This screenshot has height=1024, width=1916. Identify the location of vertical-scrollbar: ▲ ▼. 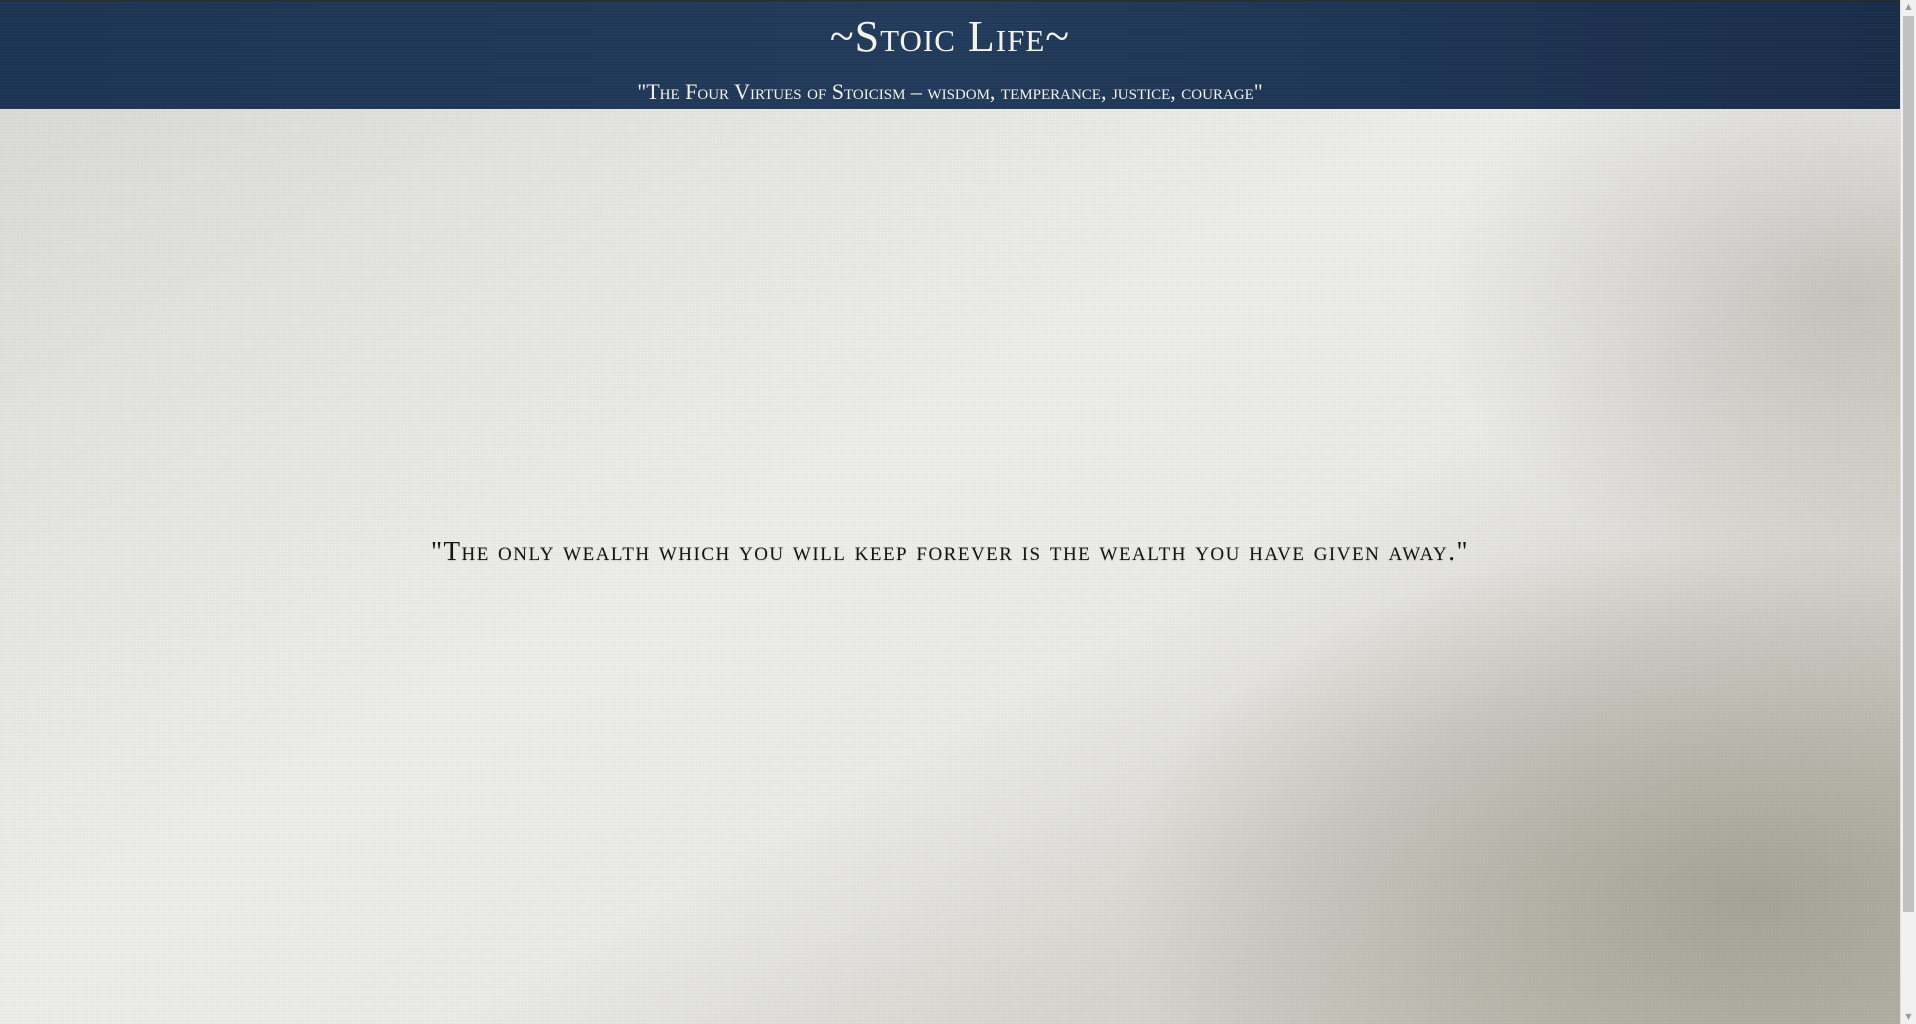
(1908, 512).